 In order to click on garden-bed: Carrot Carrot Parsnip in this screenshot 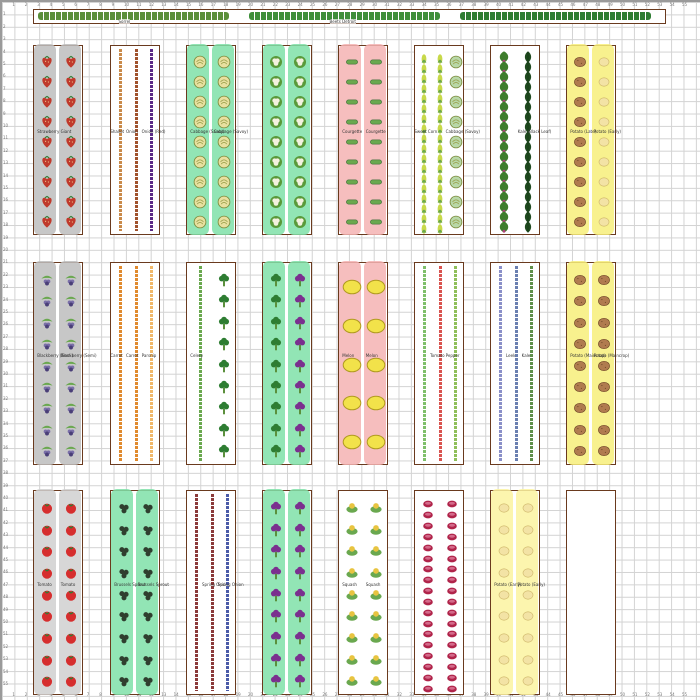, I will do `click(135, 363)`.